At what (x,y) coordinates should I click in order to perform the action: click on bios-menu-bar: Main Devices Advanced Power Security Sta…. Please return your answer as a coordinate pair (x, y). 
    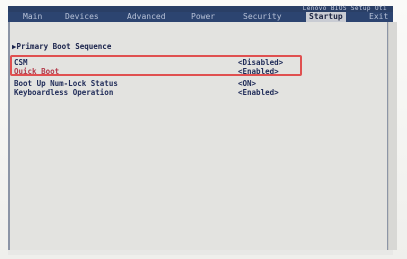
    Looking at the image, I should click on (200, 17).